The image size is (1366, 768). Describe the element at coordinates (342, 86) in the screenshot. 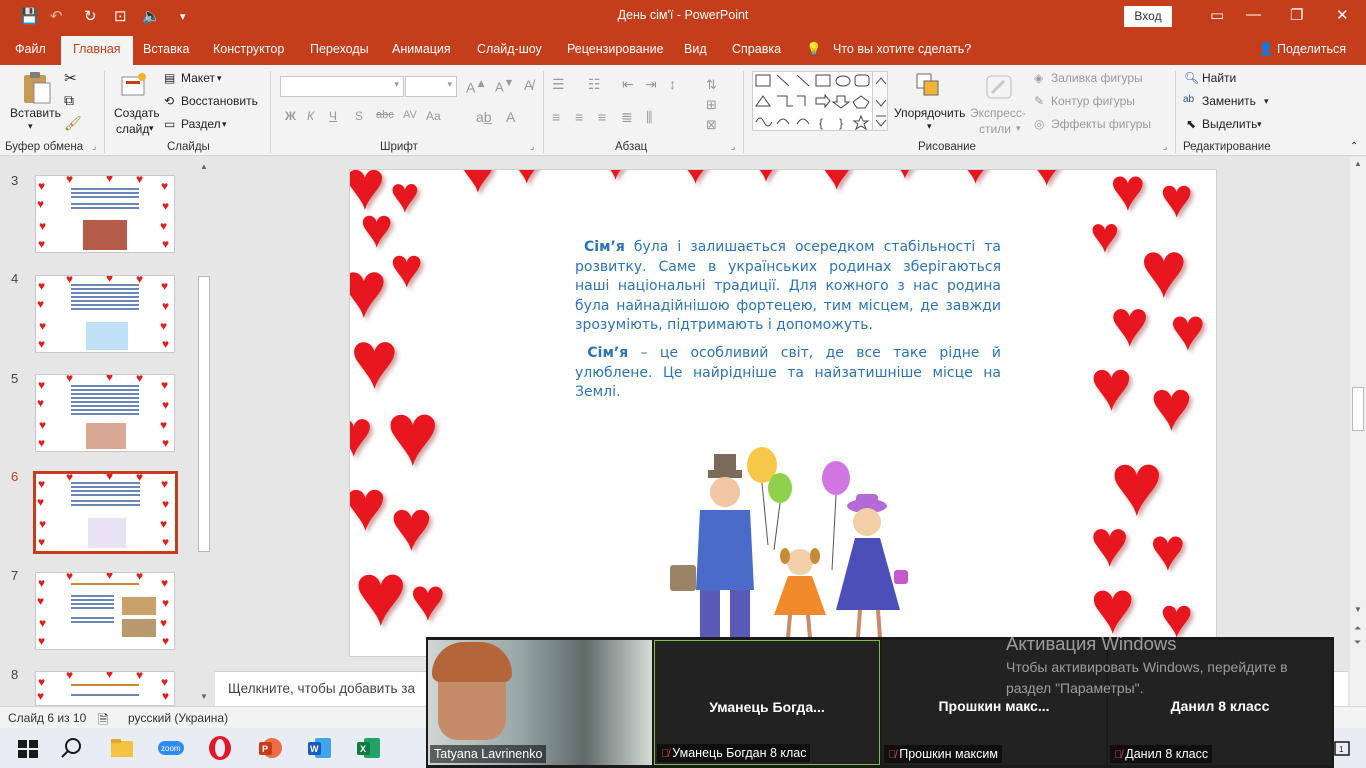

I see `font-family-combo: ▾` at that location.